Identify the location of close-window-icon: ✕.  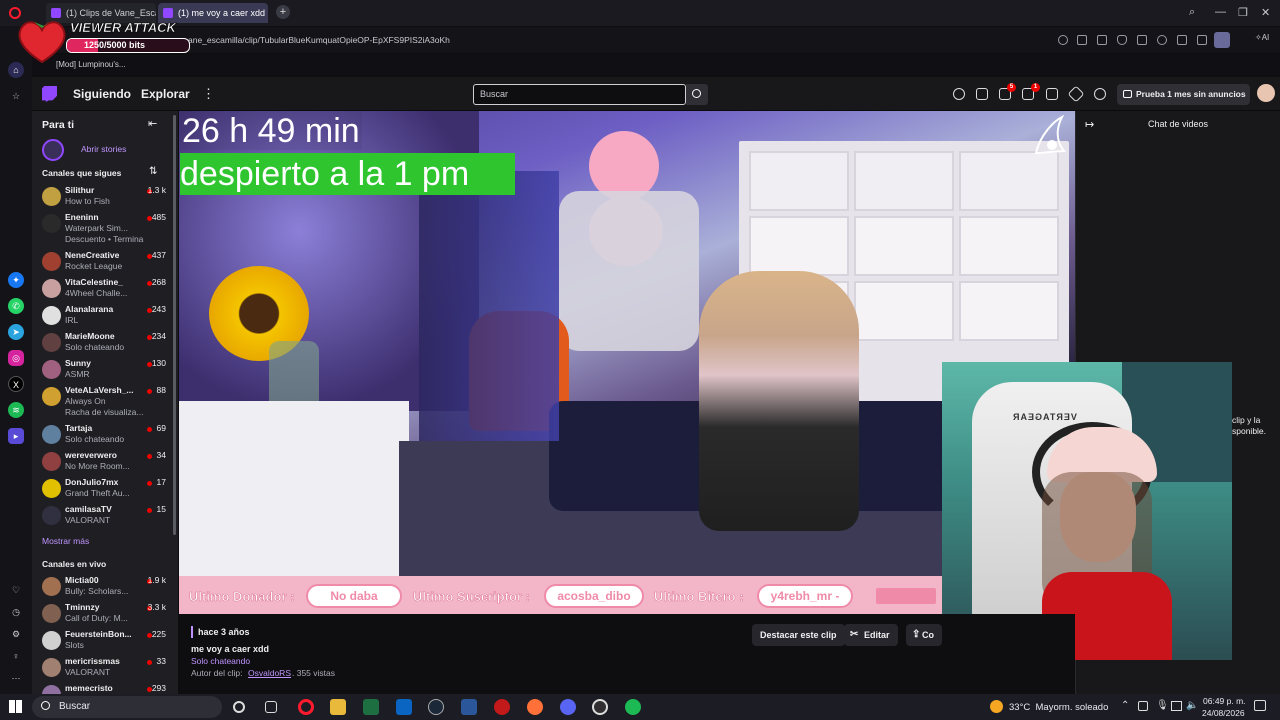
(1265, 12).